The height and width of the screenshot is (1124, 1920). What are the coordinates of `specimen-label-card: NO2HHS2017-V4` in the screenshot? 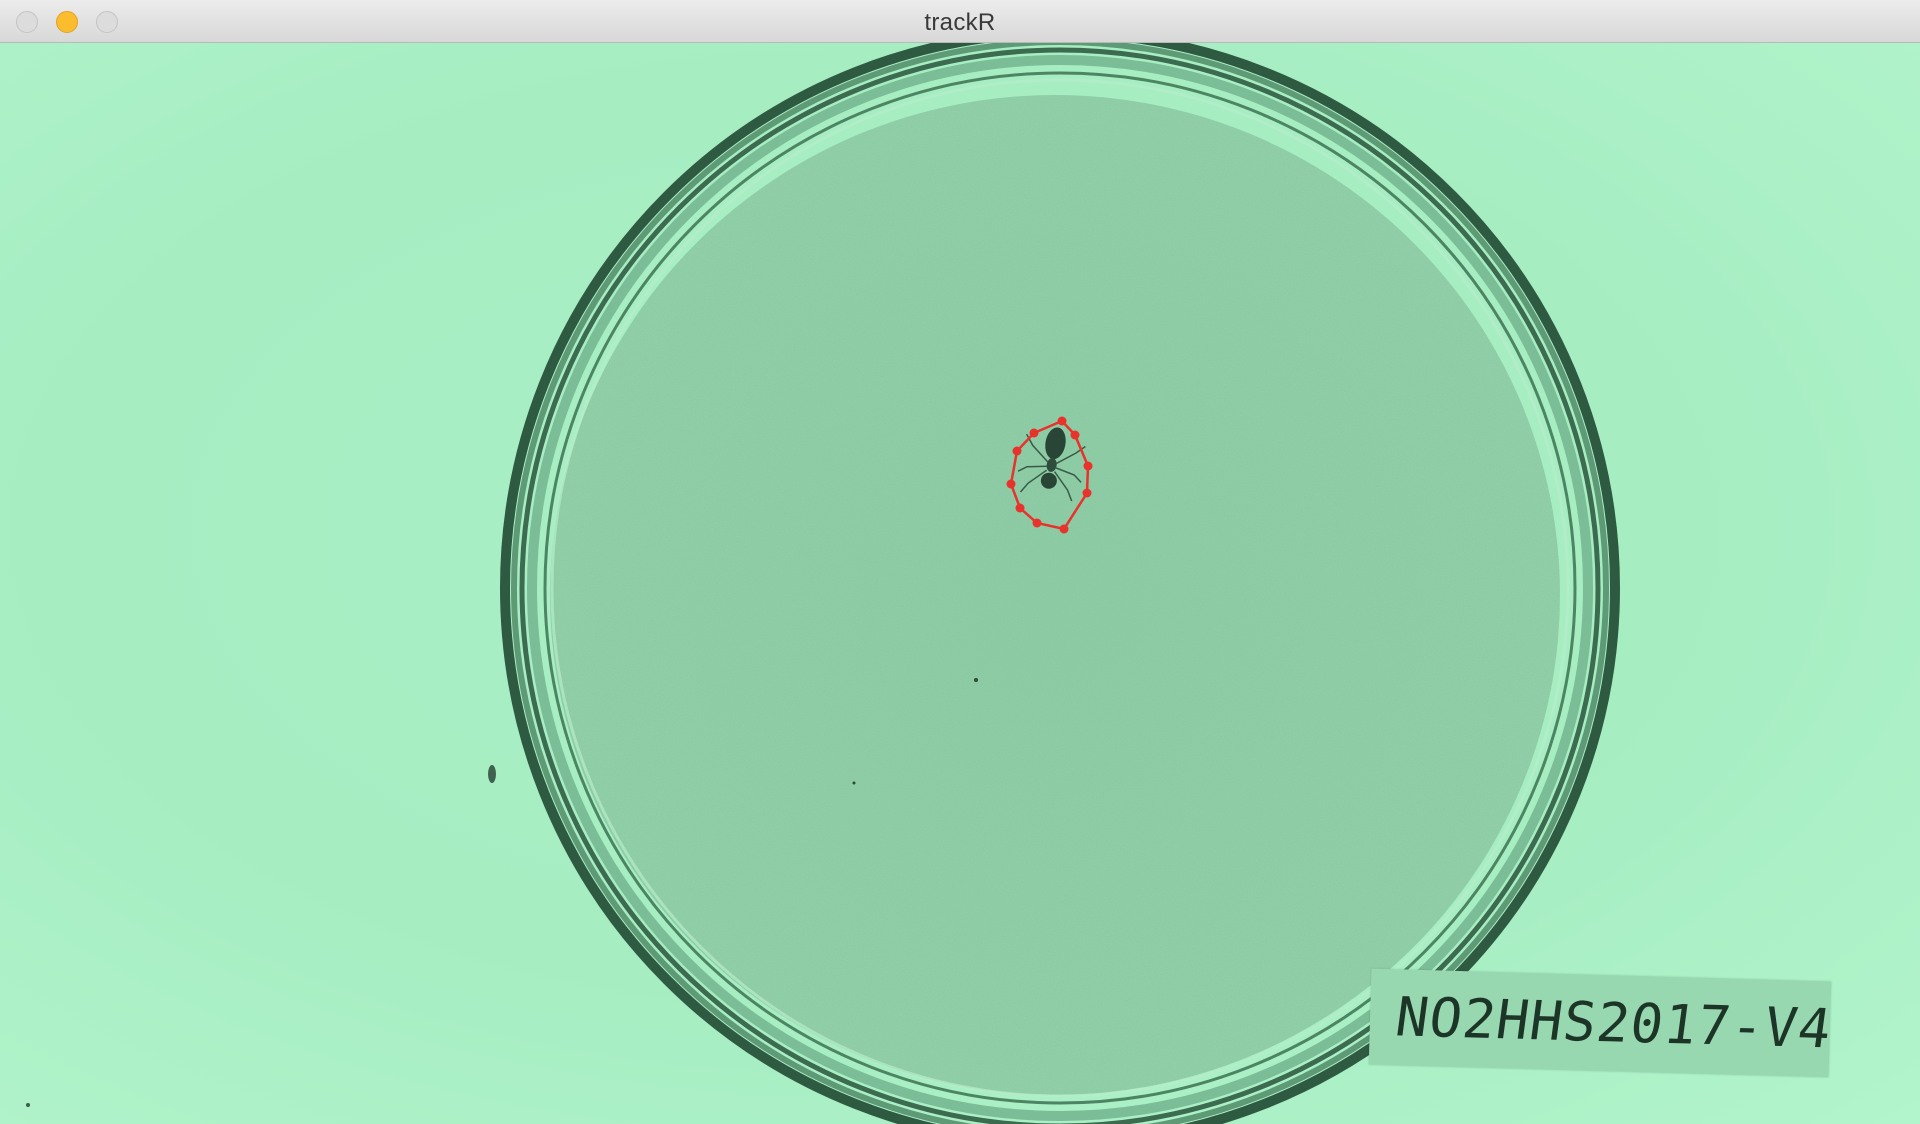 It's located at (1602, 1023).